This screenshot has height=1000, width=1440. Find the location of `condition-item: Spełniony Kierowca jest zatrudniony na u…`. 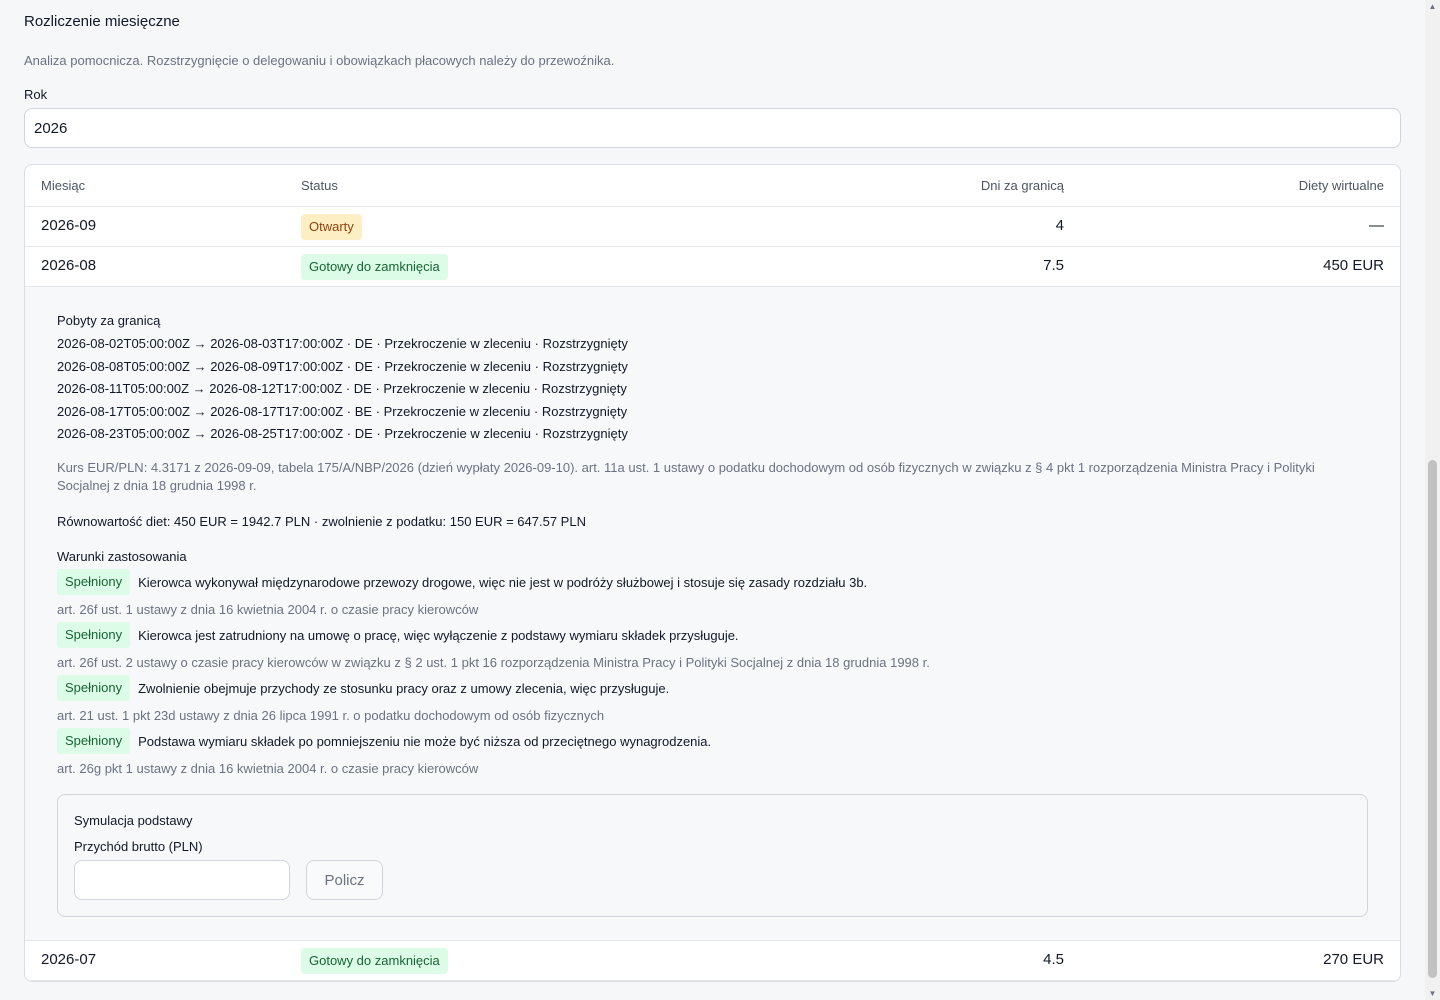

condition-item: Spełniony Kierowca jest zatrudniony na u… is located at coordinates (398, 635).